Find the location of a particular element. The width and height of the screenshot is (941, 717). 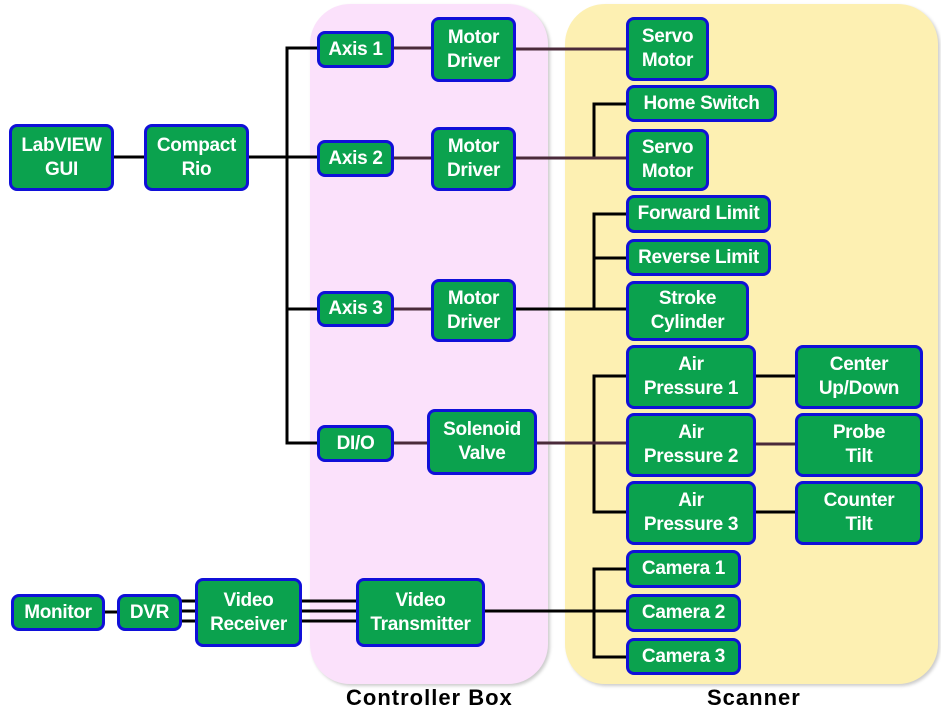

node-reverse-limit: Reverse Limit is located at coordinates (698, 257).